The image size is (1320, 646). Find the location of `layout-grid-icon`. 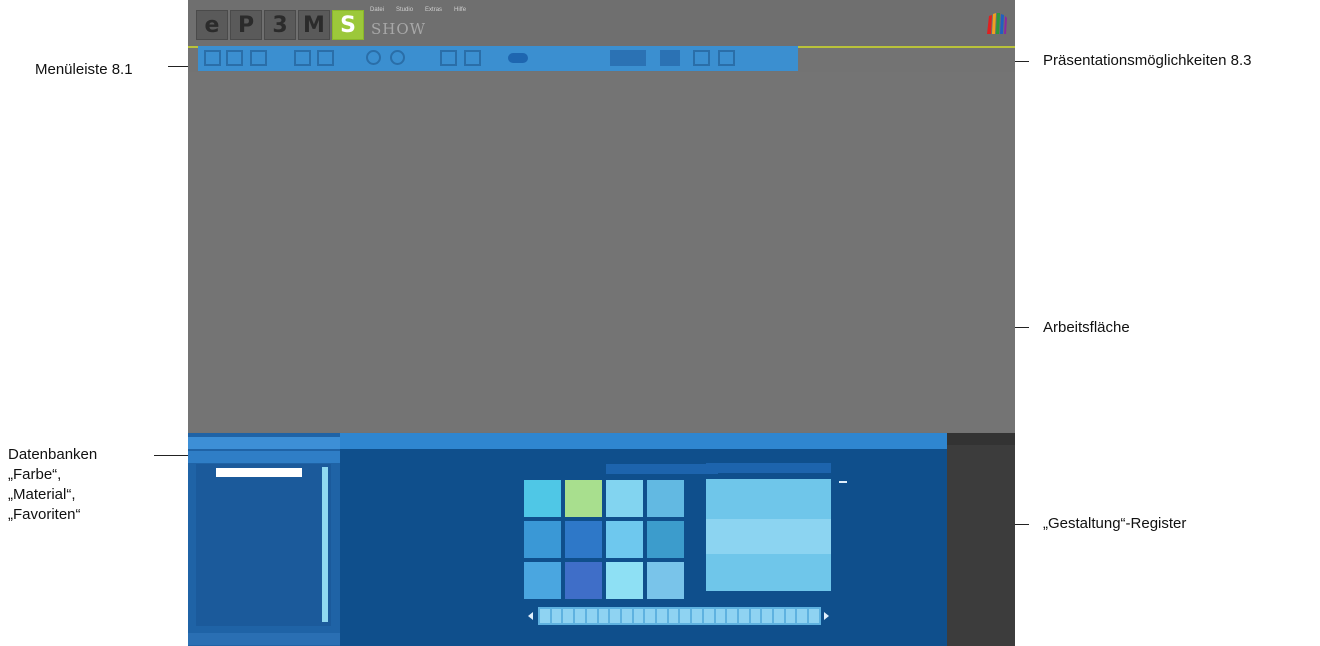

layout-grid-icon is located at coordinates (670, 58).